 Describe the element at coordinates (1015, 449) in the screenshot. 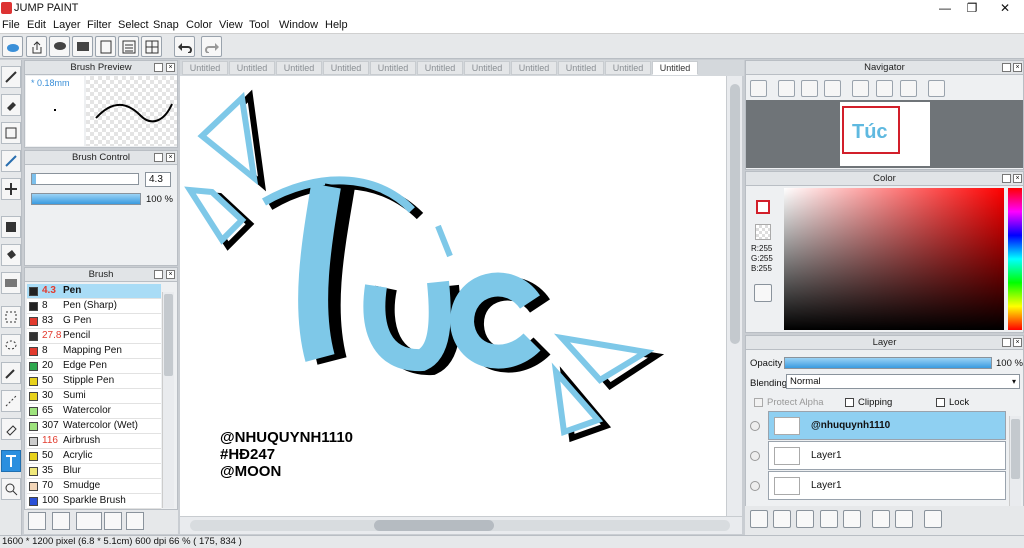

I see `layer-scroll-thumb` at that location.